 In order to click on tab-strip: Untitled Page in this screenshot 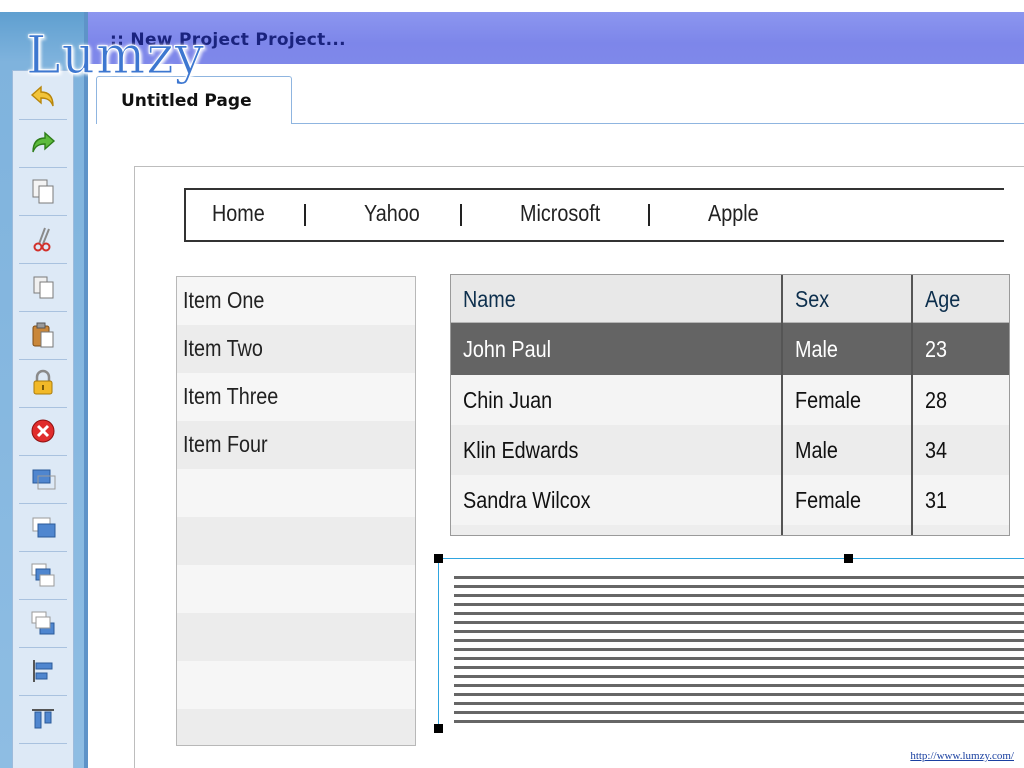, I will do `click(554, 96)`.